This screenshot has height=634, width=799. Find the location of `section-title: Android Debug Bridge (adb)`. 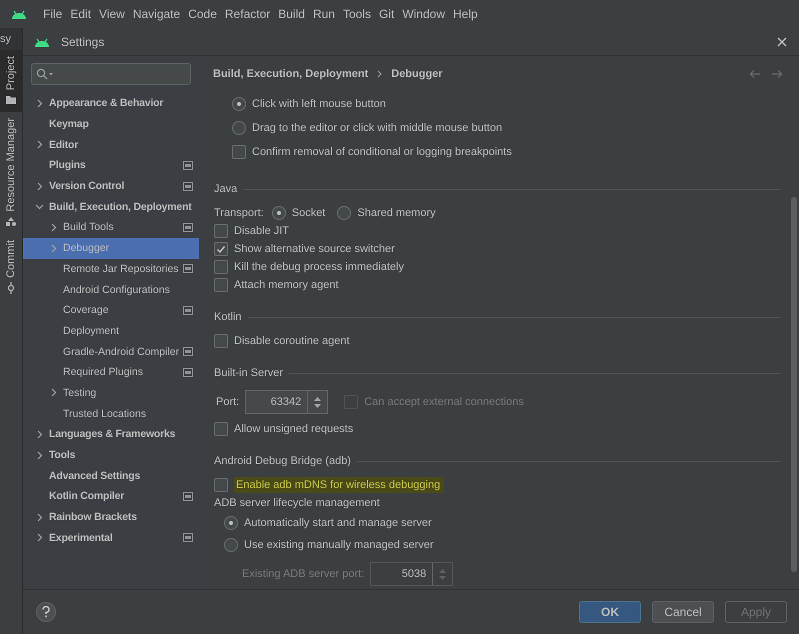

section-title: Android Debug Bridge (adb) is located at coordinates (282, 461).